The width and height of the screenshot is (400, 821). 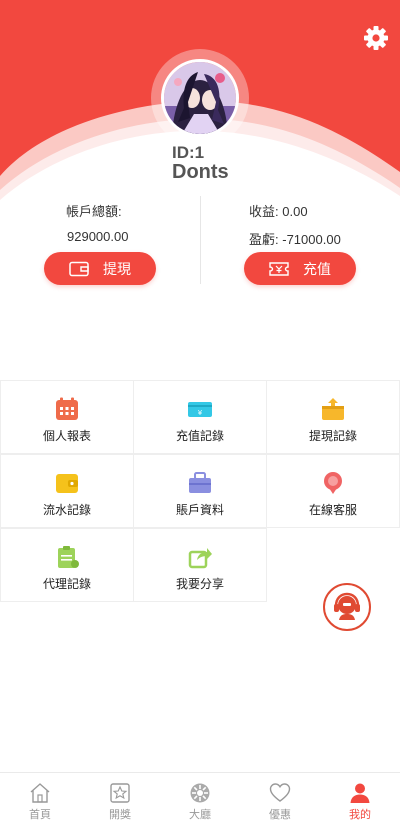 I want to click on menu-item-label: 代理記錄, so click(x=66, y=584).